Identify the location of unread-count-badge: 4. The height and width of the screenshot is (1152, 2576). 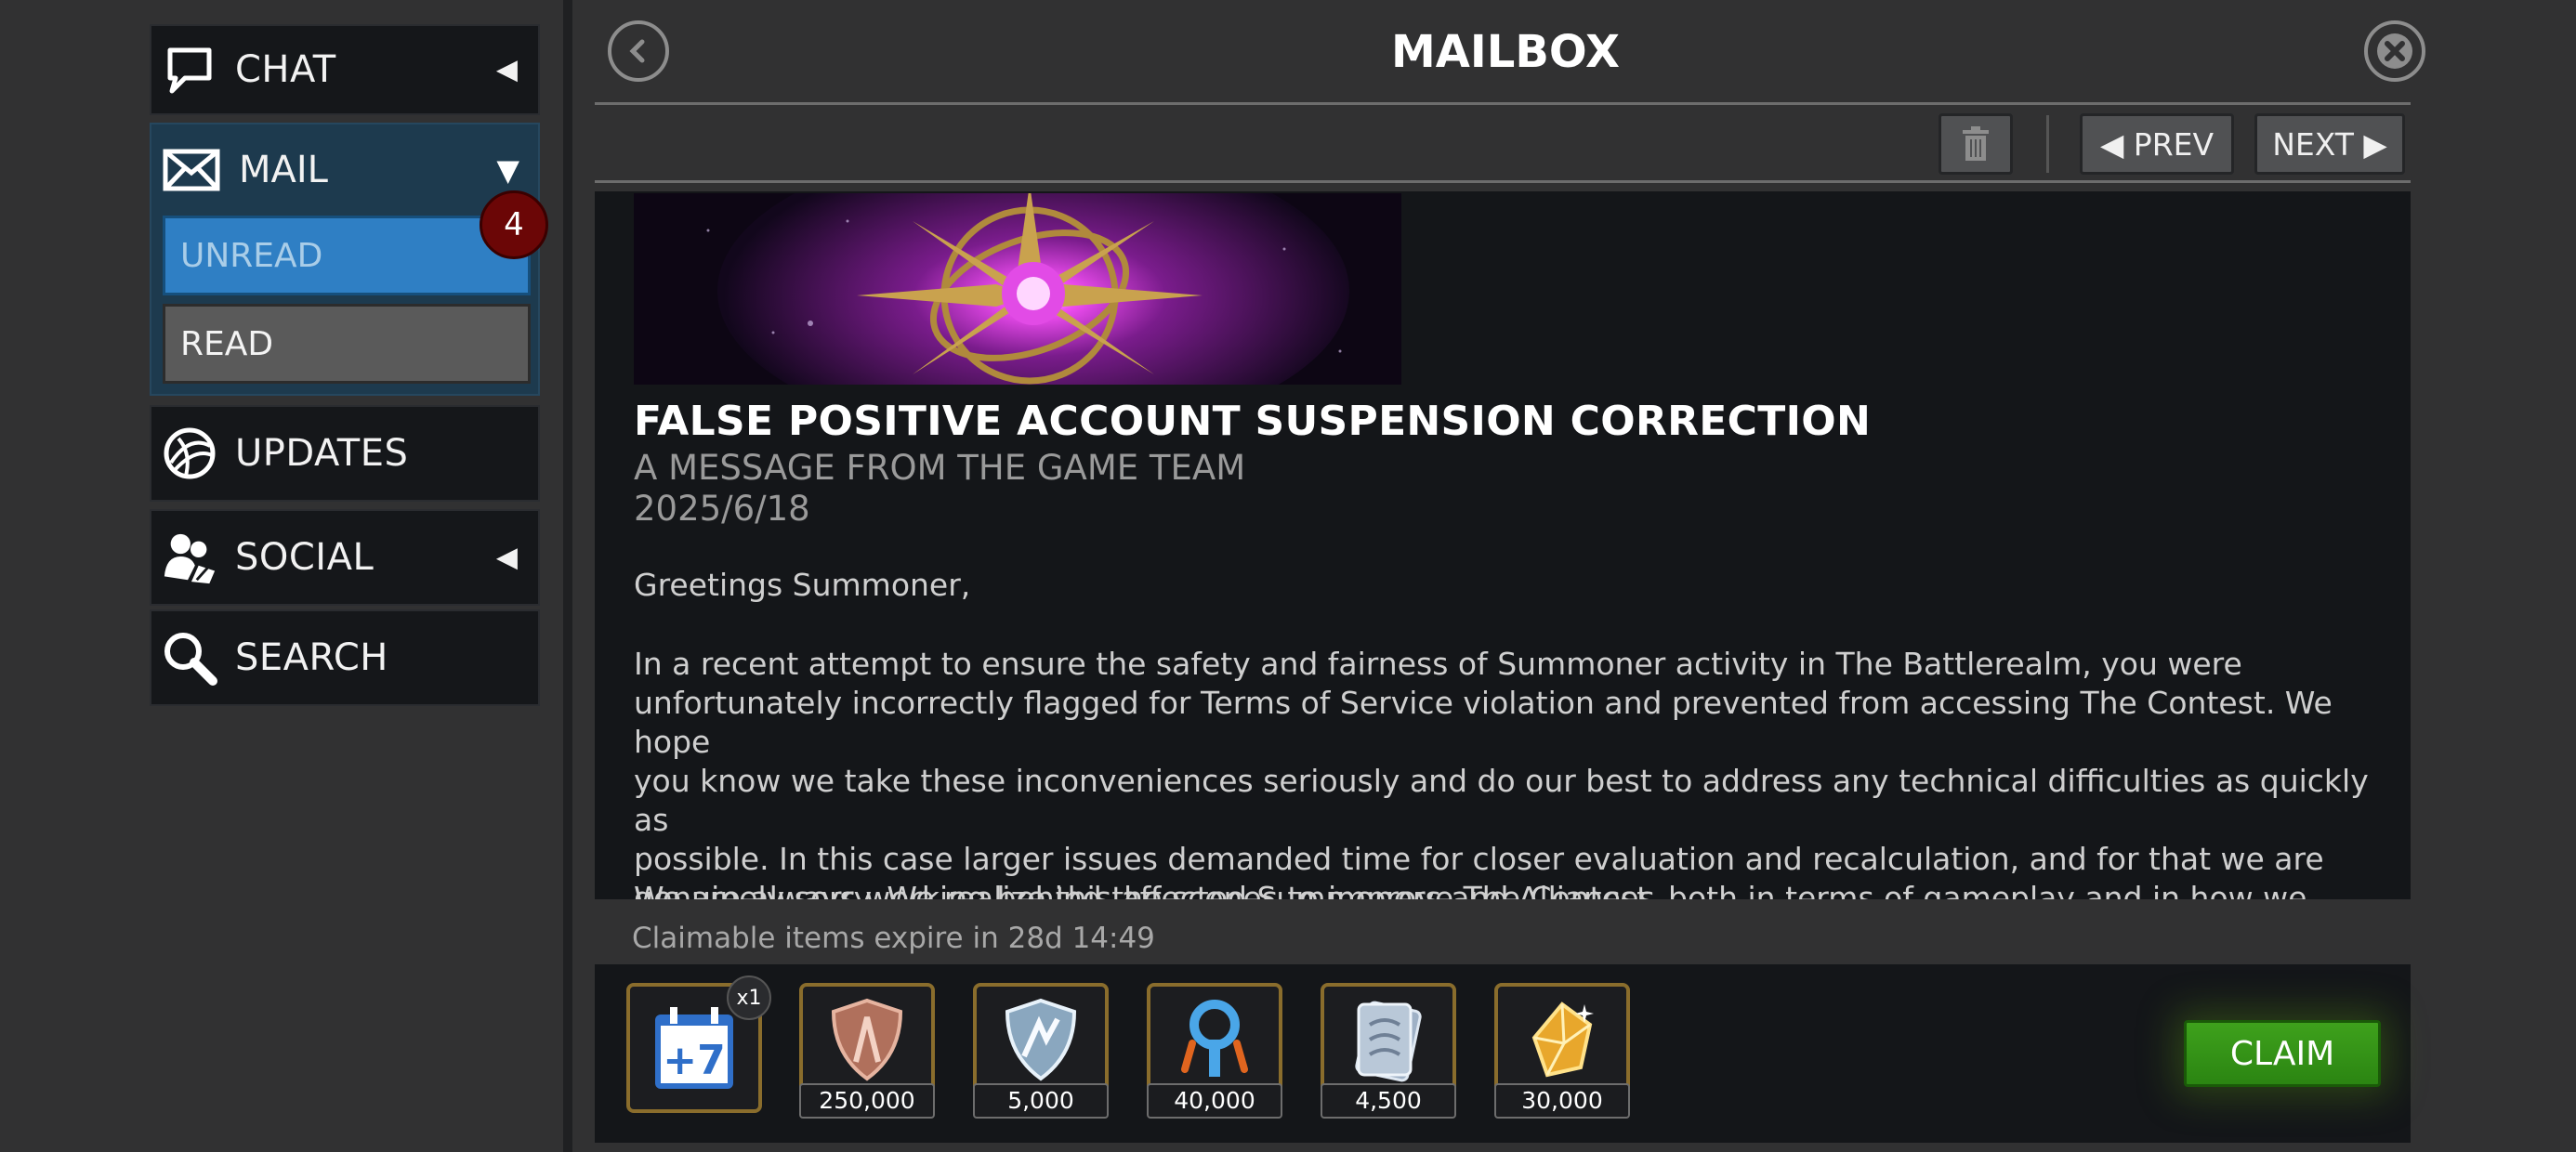
(514, 224).